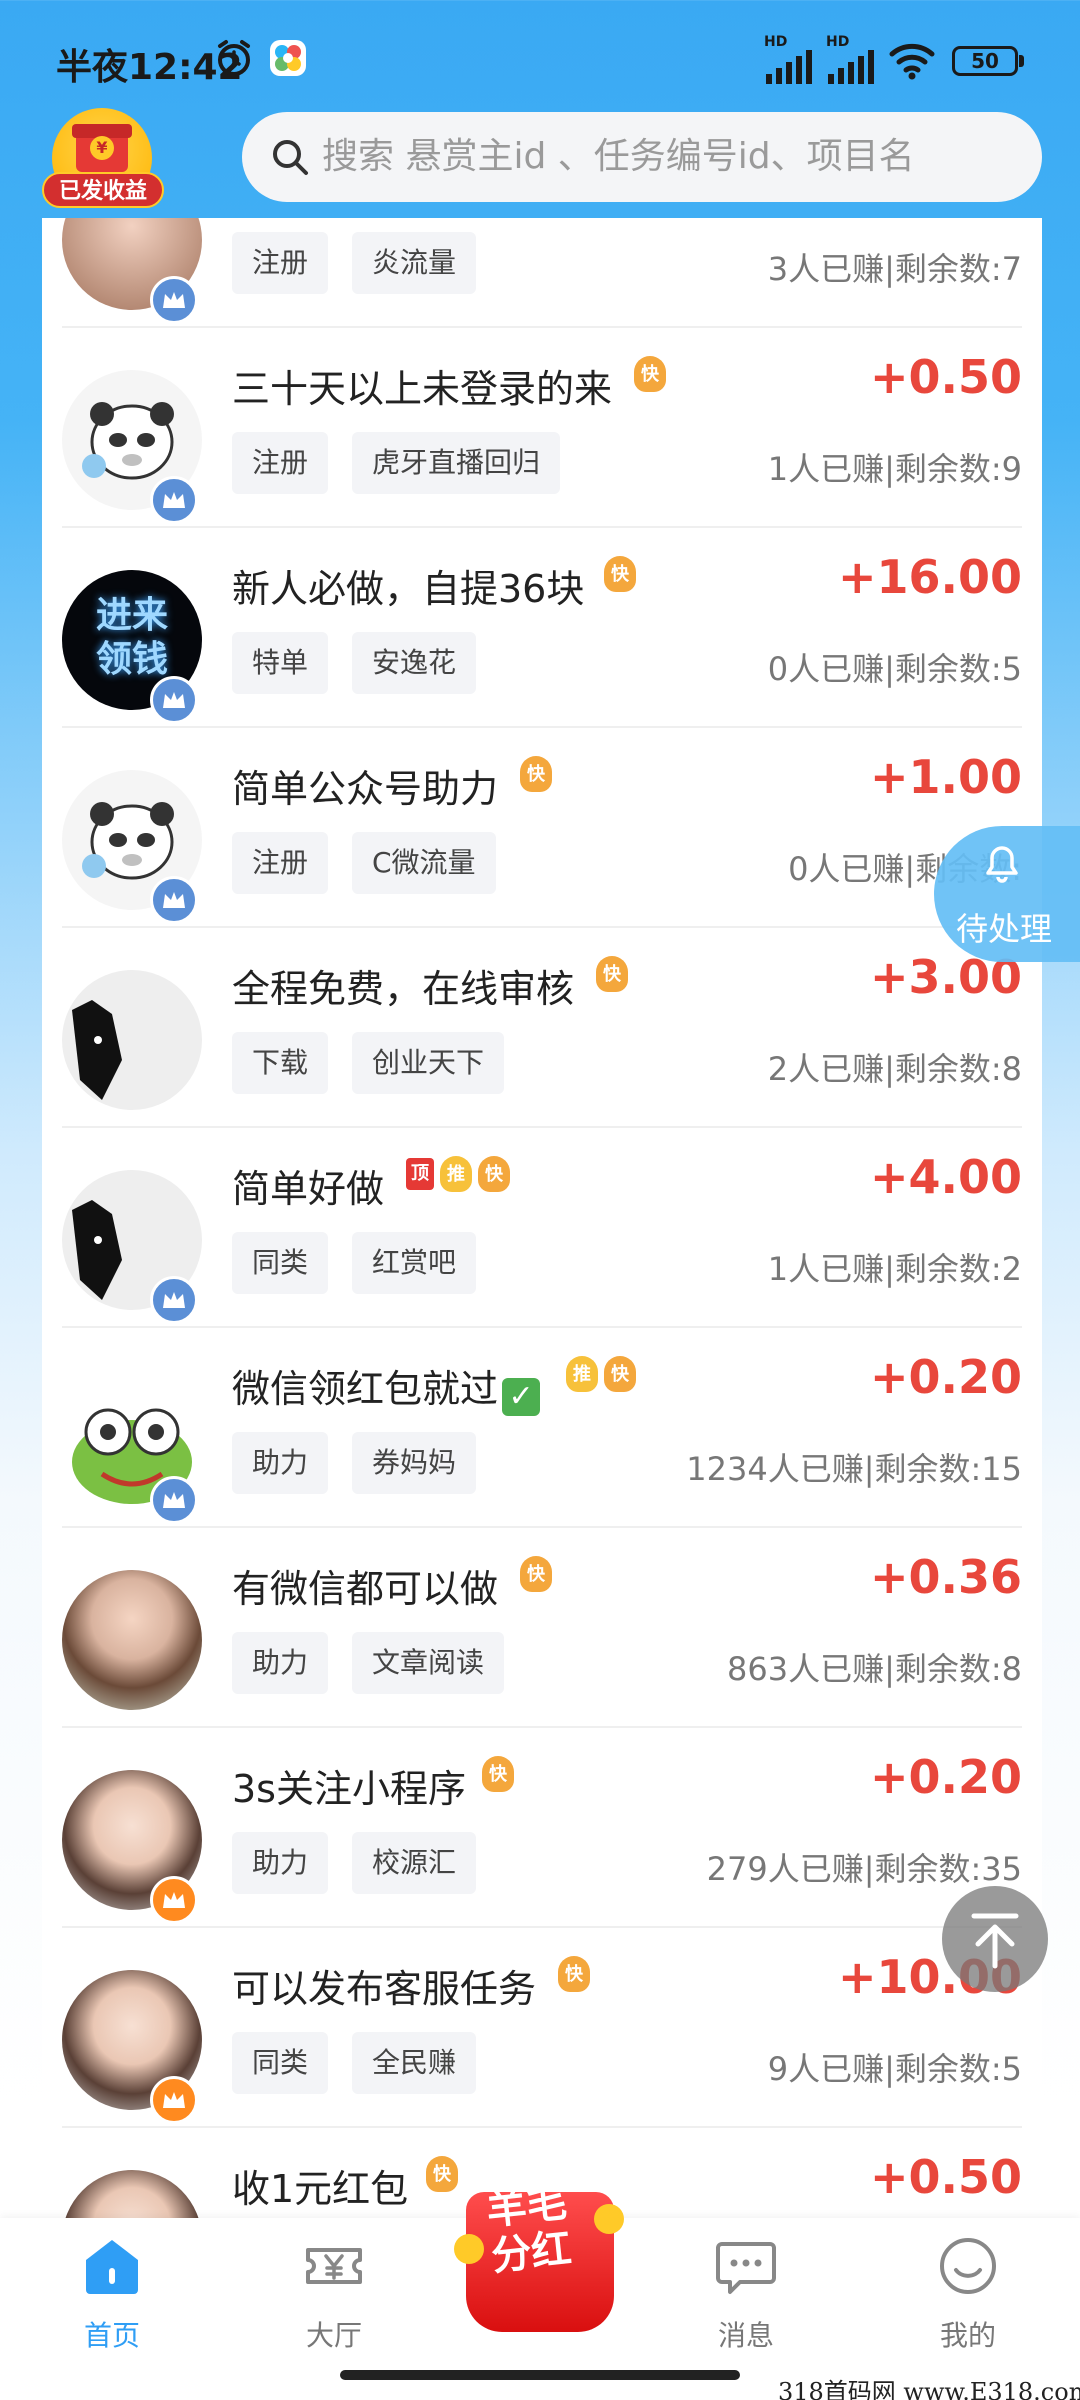  Describe the element at coordinates (414, 263) in the screenshot. I see `task-tag: 炎流量` at that location.